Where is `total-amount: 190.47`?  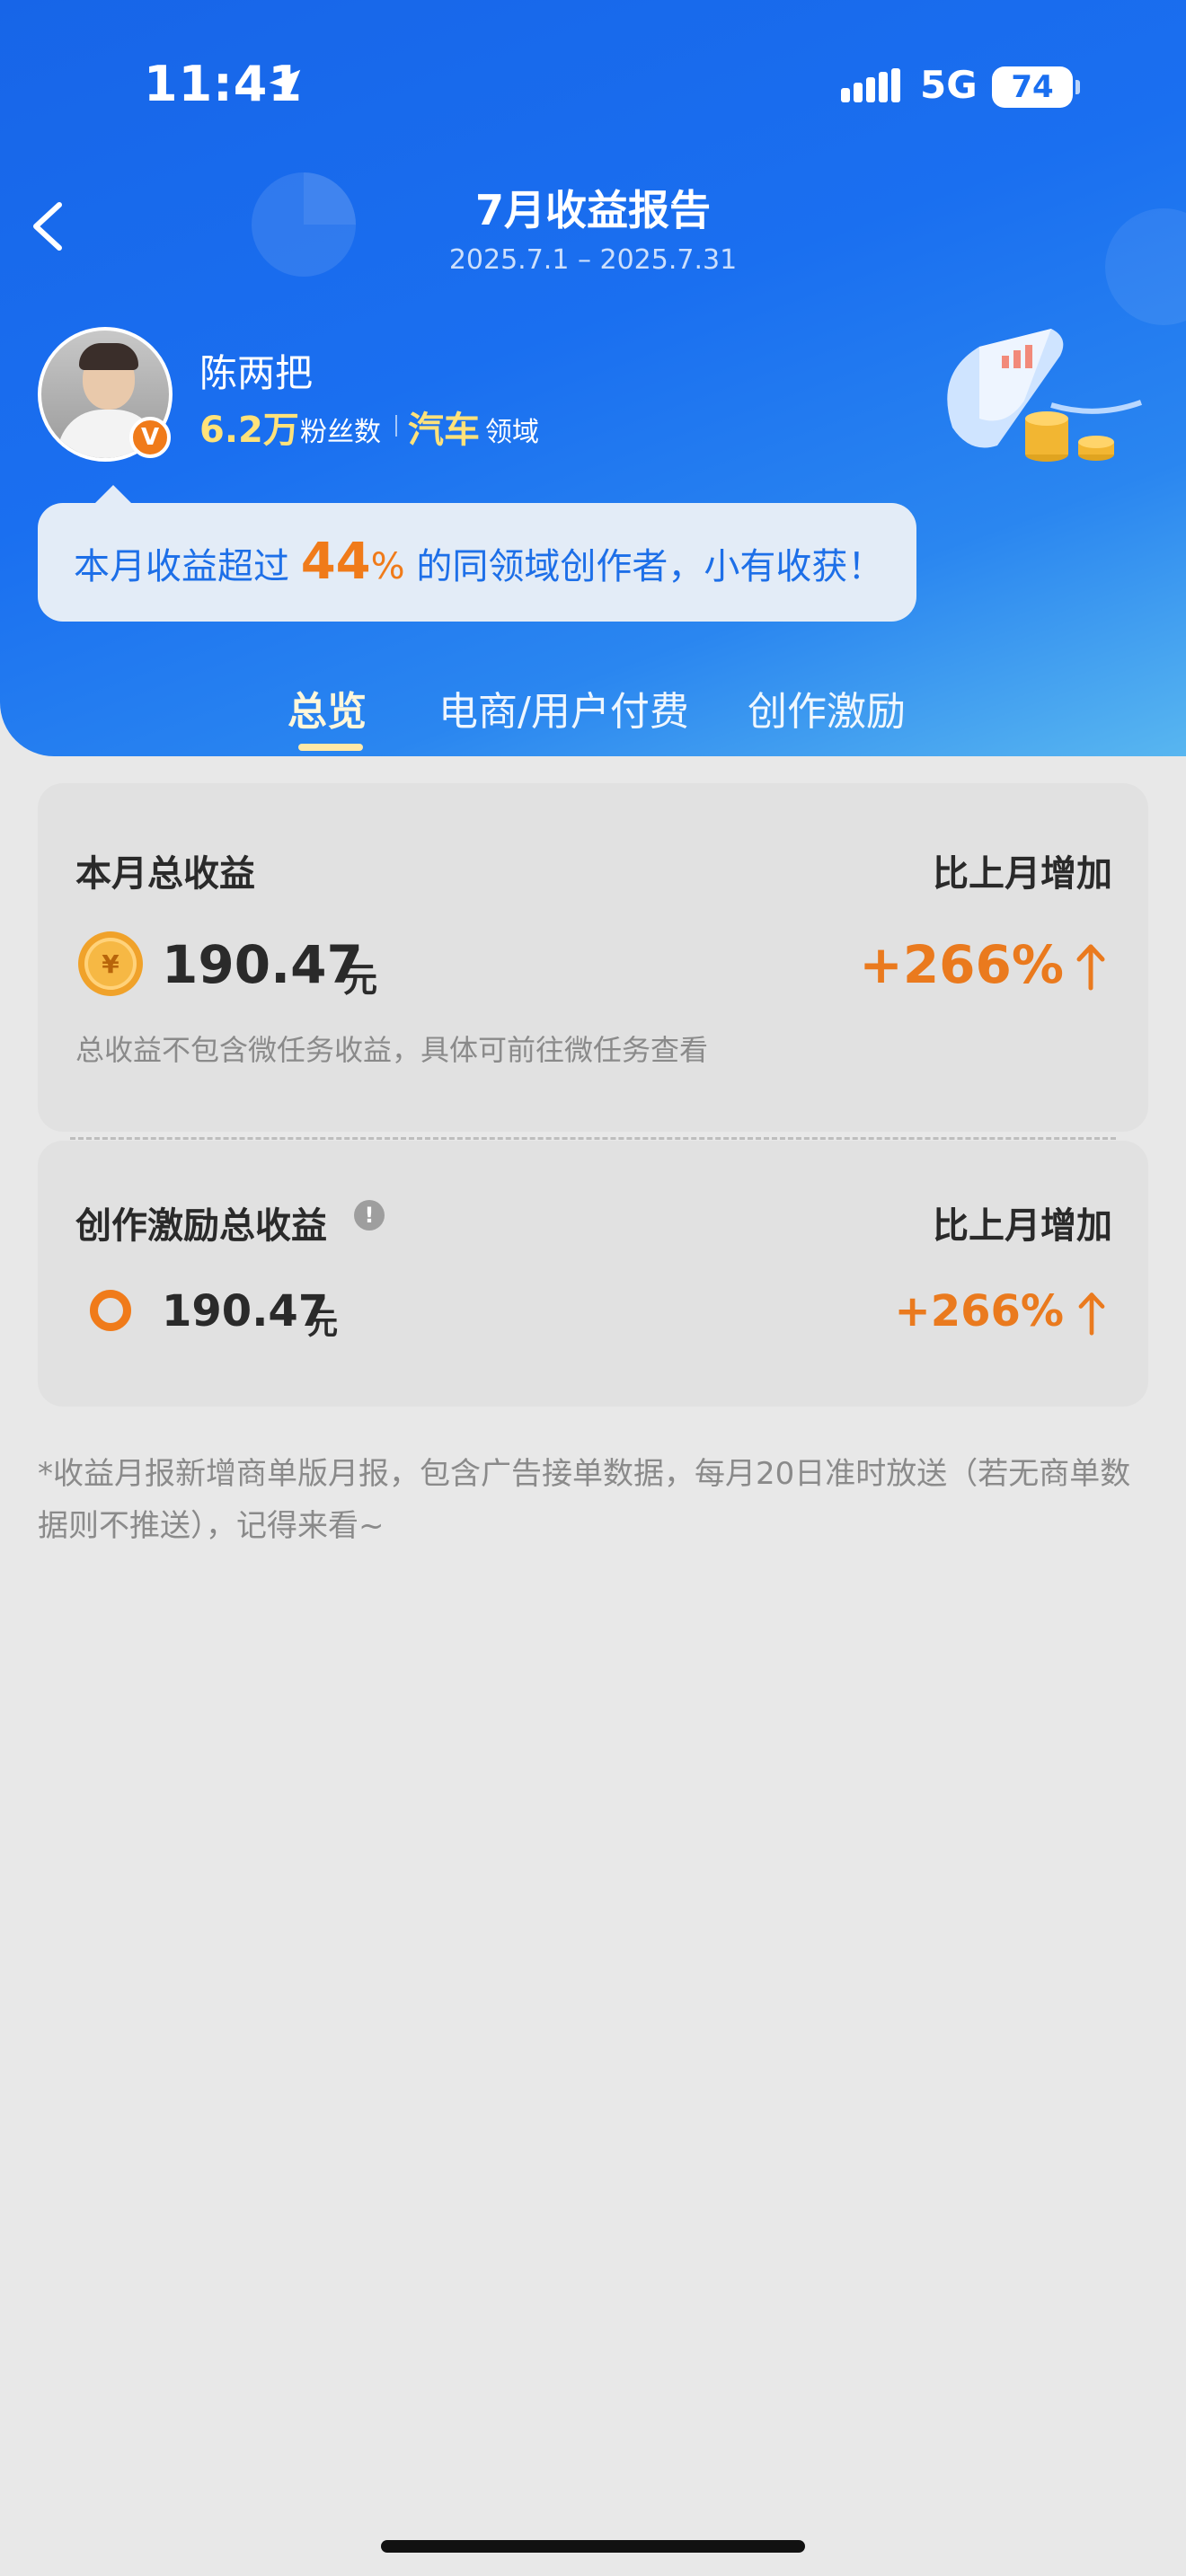
total-amount: 190.47 is located at coordinates (262, 964).